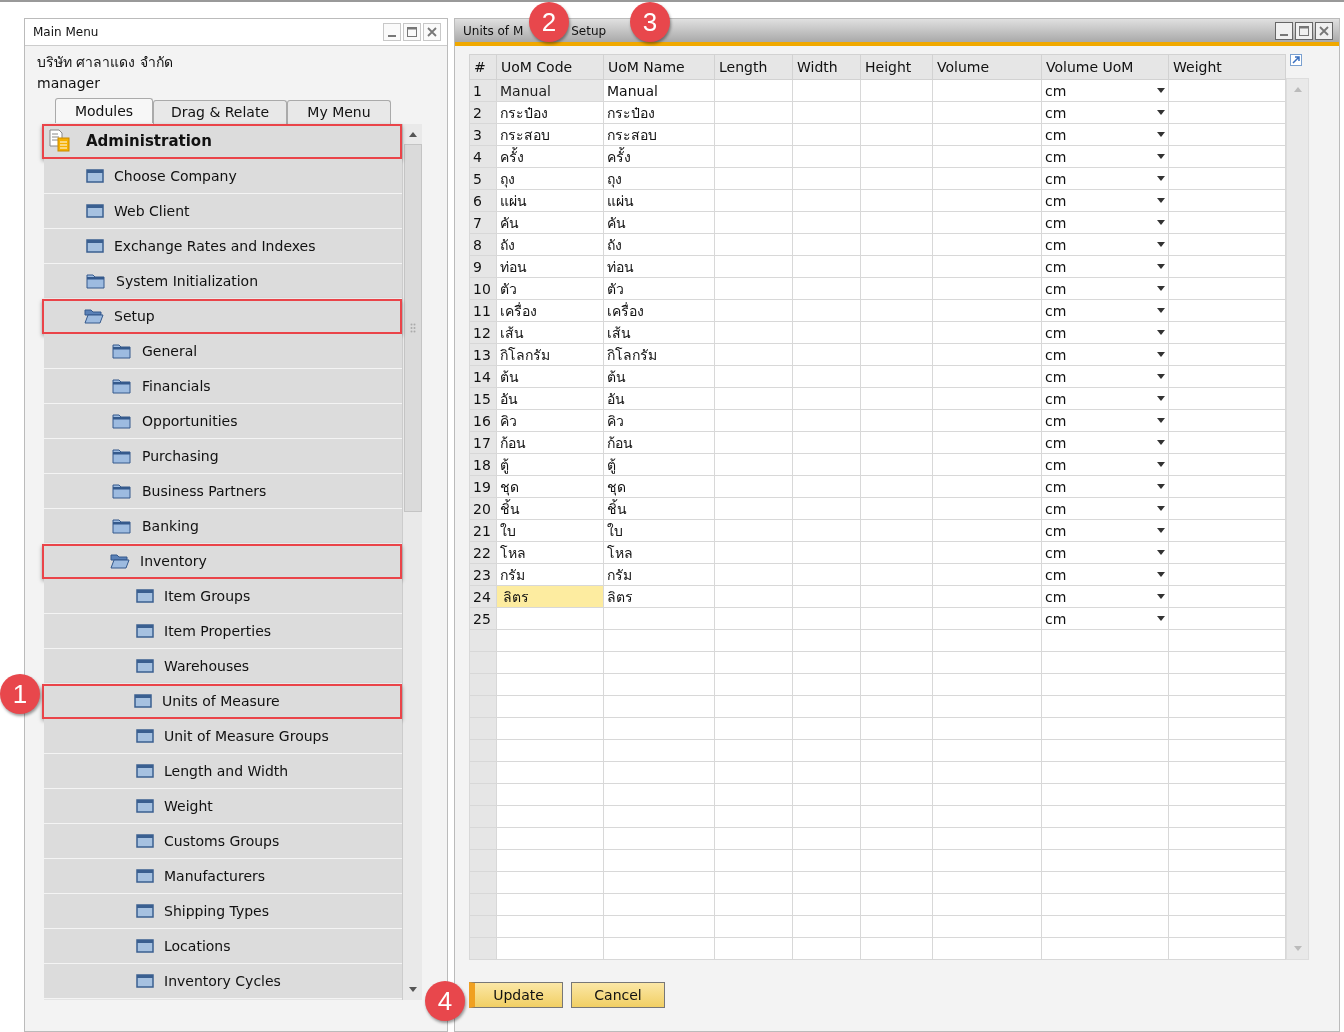  What do you see at coordinates (223, 666) in the screenshot?
I see `menu-item: Warehouses` at bounding box center [223, 666].